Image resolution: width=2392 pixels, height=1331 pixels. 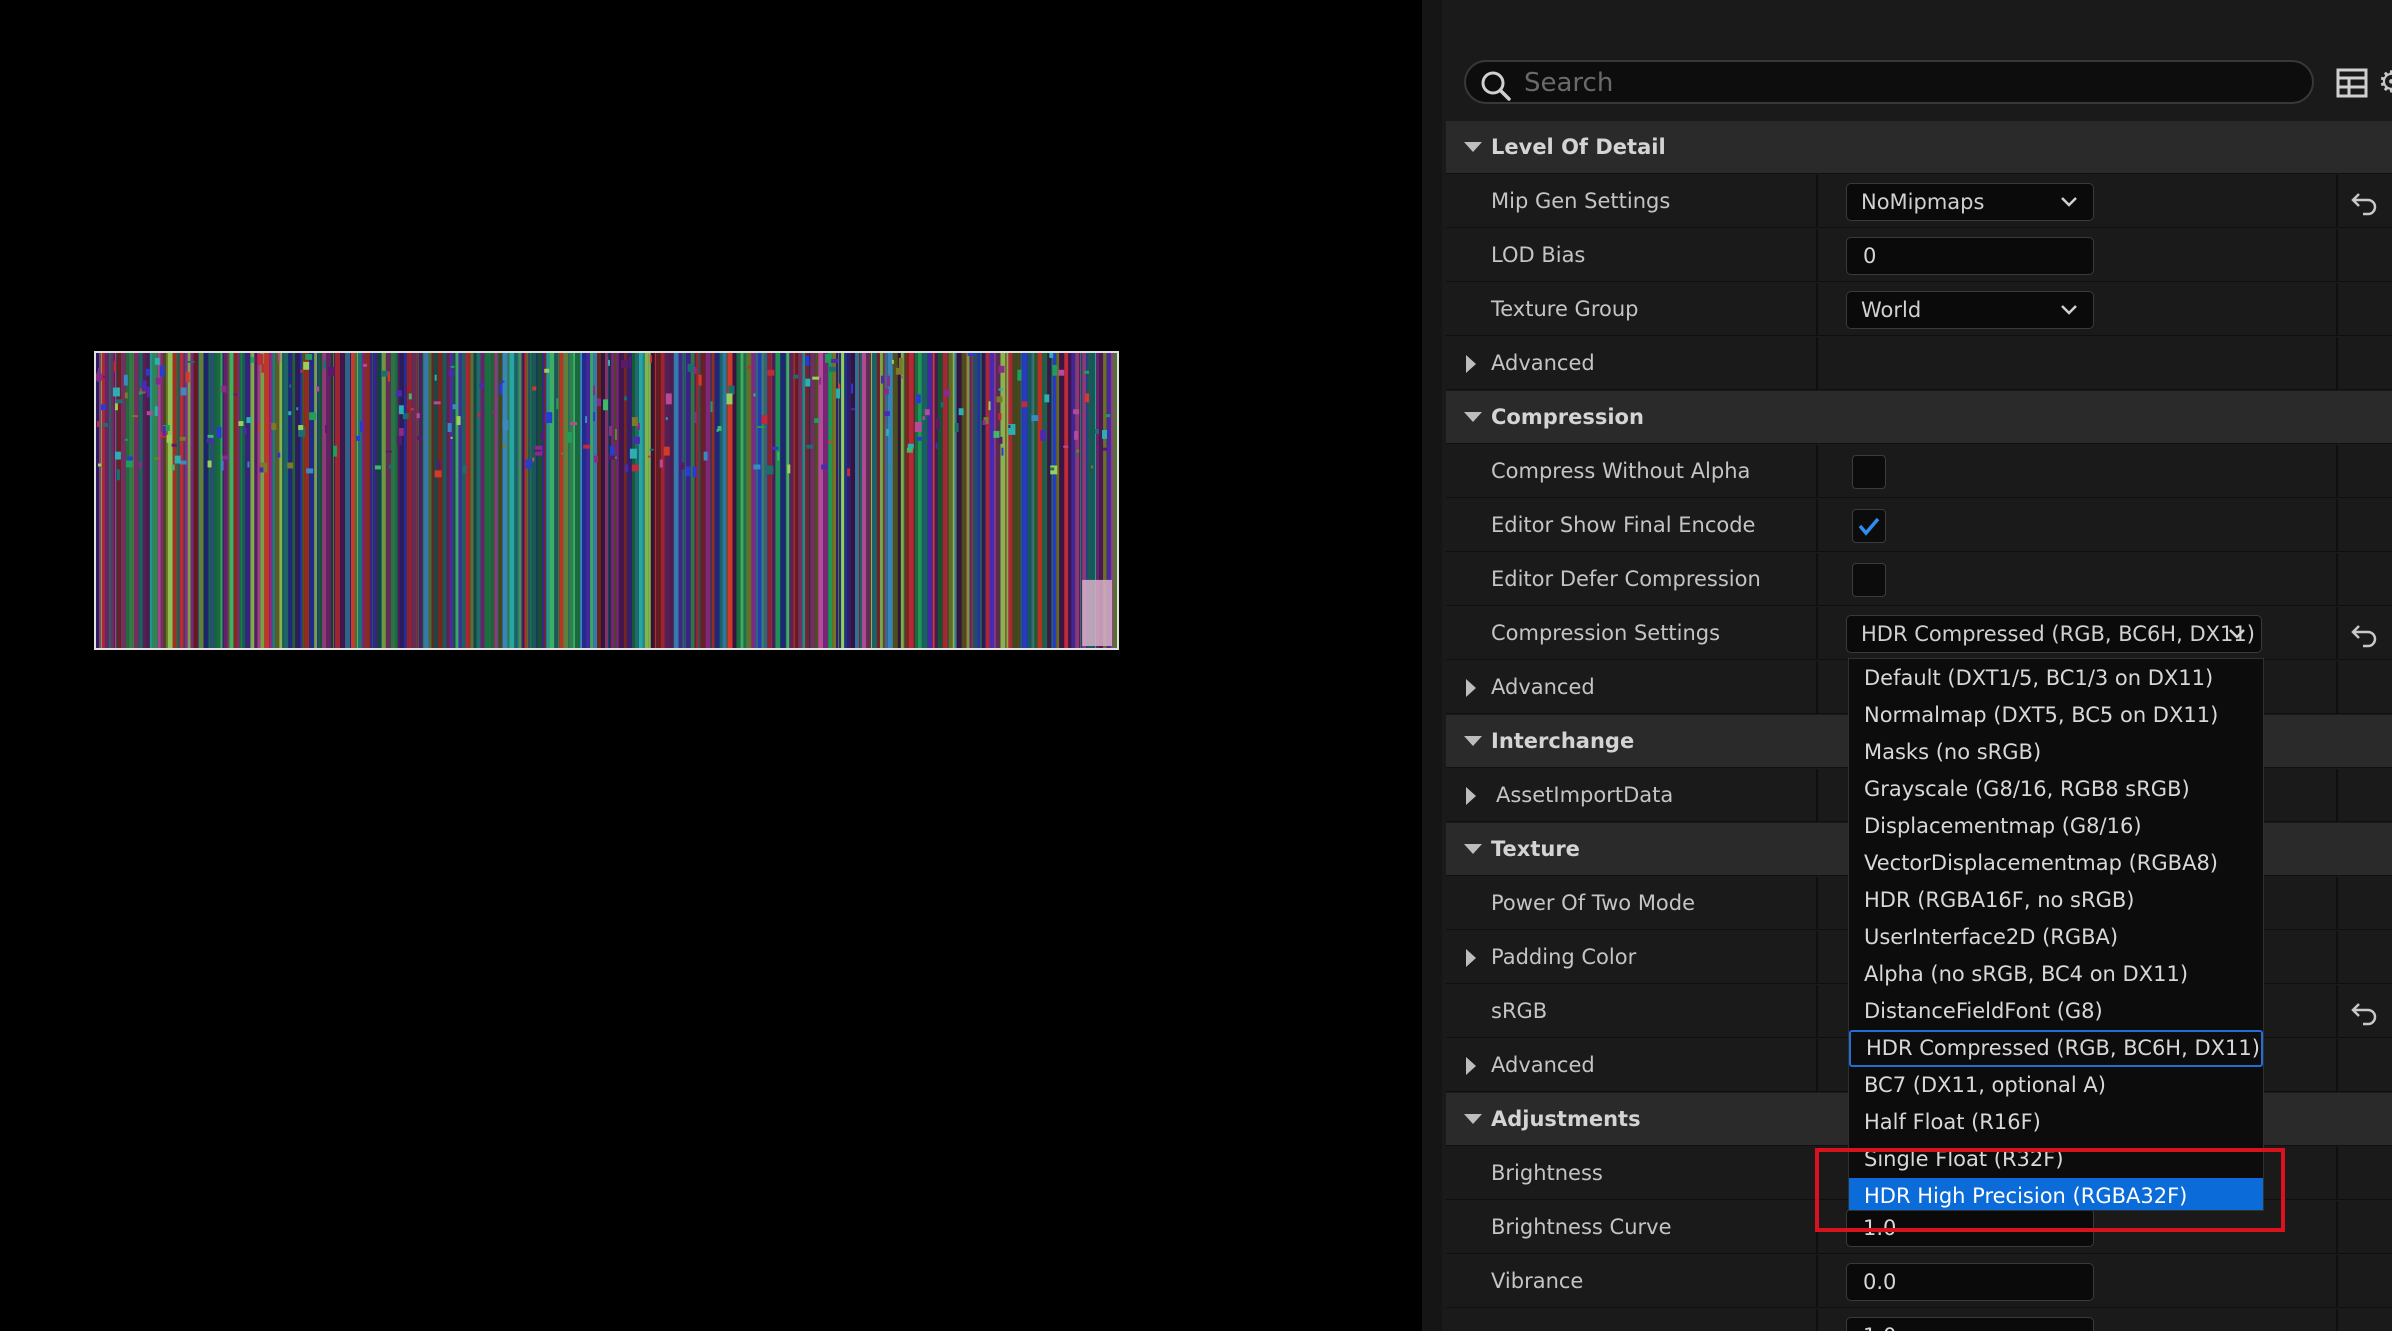 I want to click on property-editor-defer-compression: Editor Defer Compression, so click(x=1919, y=579).